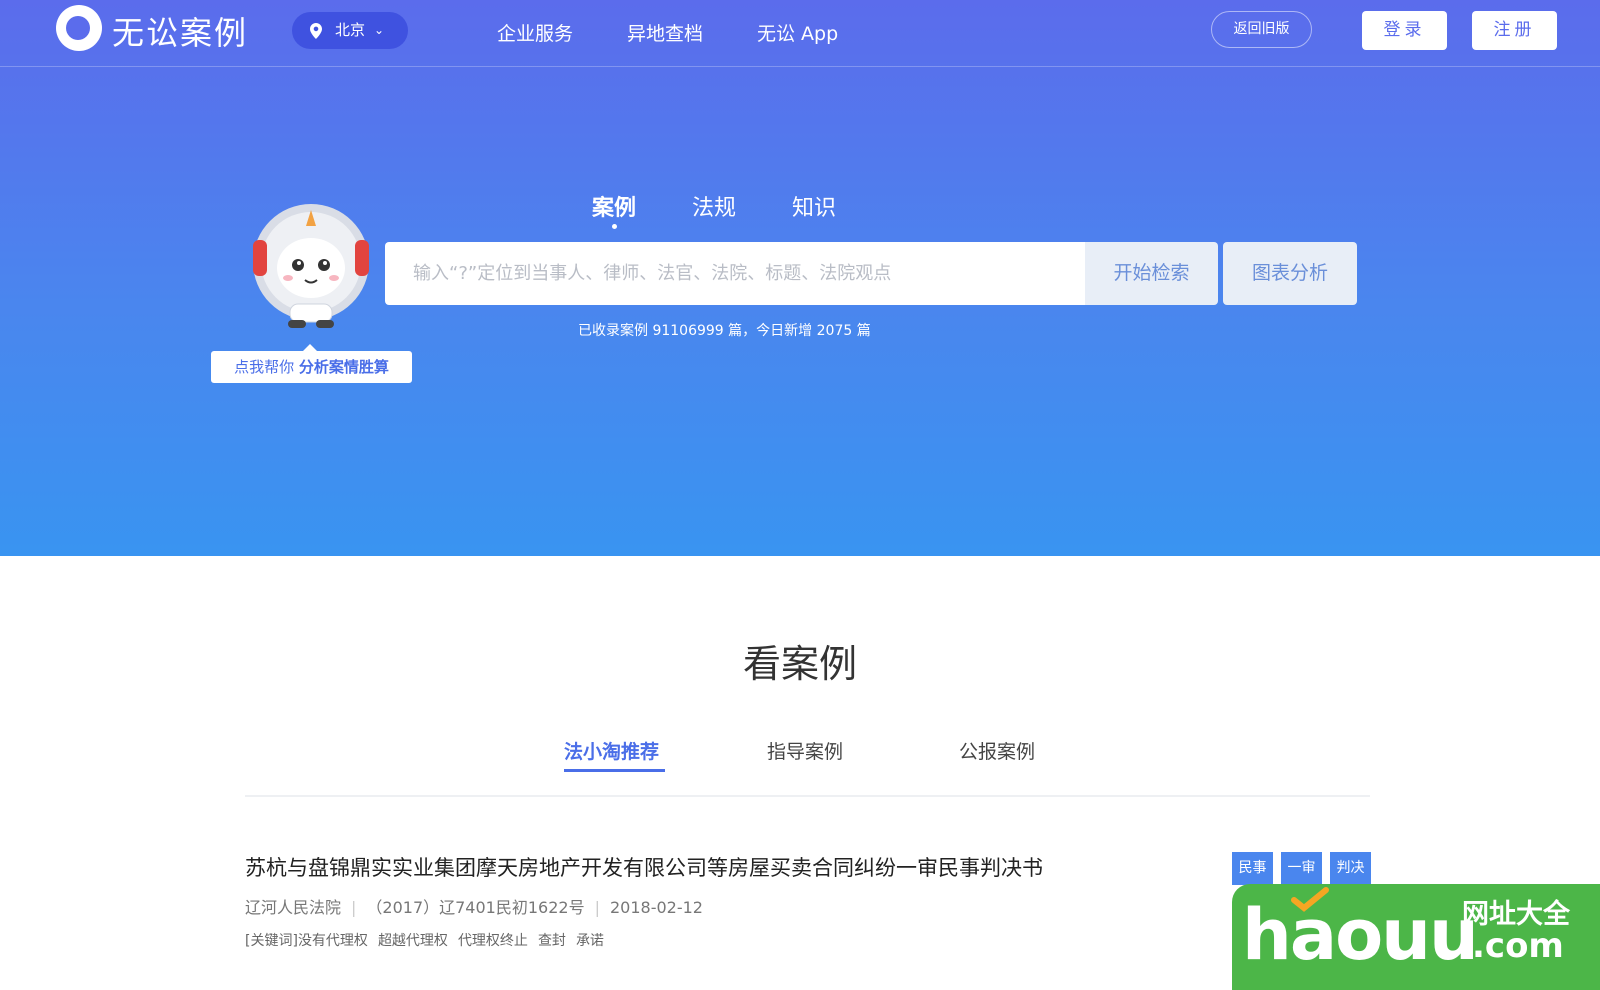  Describe the element at coordinates (614, 226) in the screenshot. I see `active-tab-indicator` at that location.